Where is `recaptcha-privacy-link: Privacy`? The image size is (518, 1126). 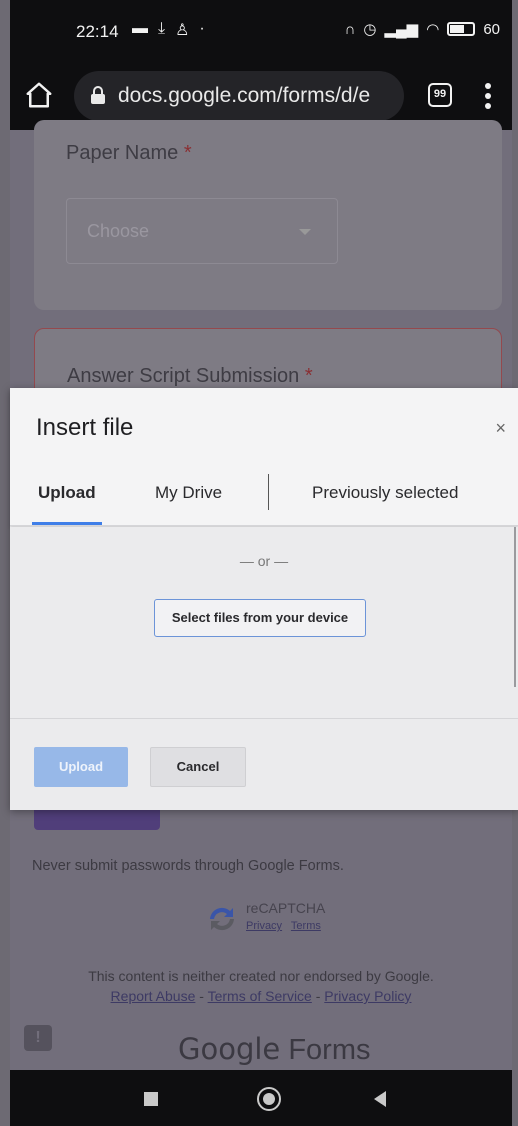 recaptcha-privacy-link: Privacy is located at coordinates (264, 926).